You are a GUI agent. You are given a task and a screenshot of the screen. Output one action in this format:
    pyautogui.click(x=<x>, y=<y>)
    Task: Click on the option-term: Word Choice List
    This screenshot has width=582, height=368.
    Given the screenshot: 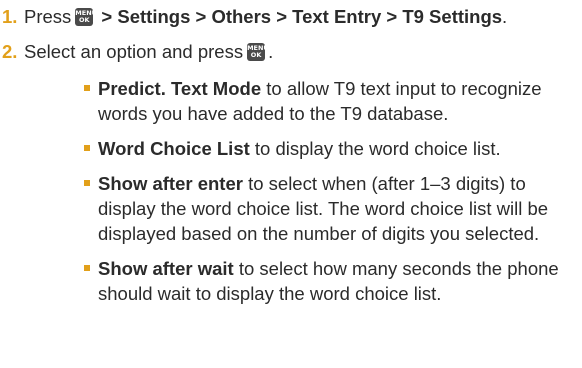 What is the action you would take?
    pyautogui.click(x=174, y=148)
    